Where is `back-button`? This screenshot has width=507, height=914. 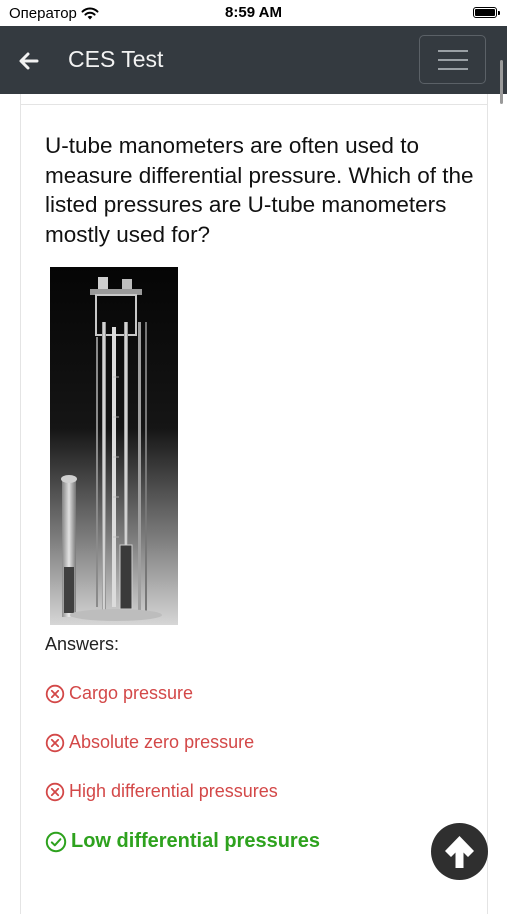 back-button is located at coordinates (29, 61).